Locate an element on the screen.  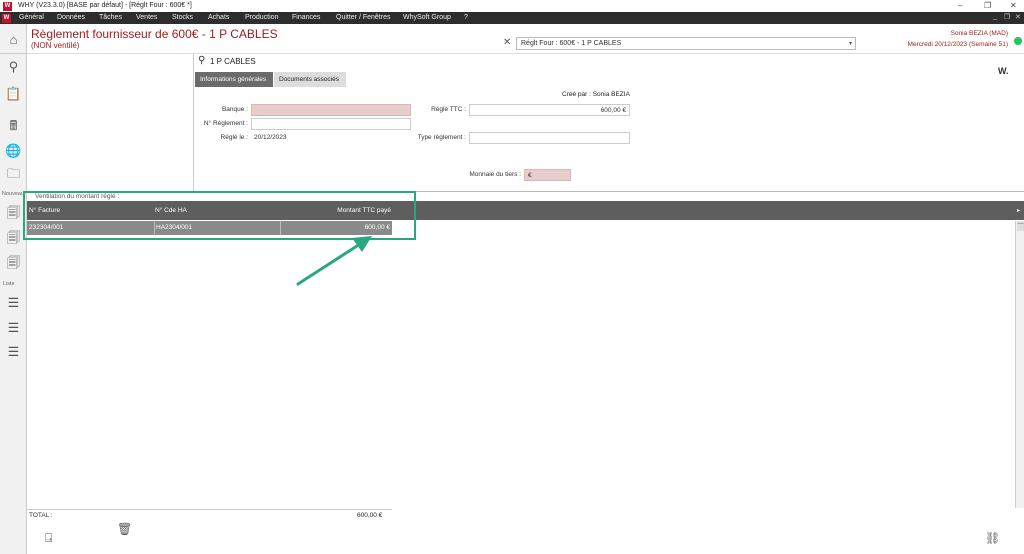
regle-le-field: 20/12/2023 is located at coordinates (274, 138).